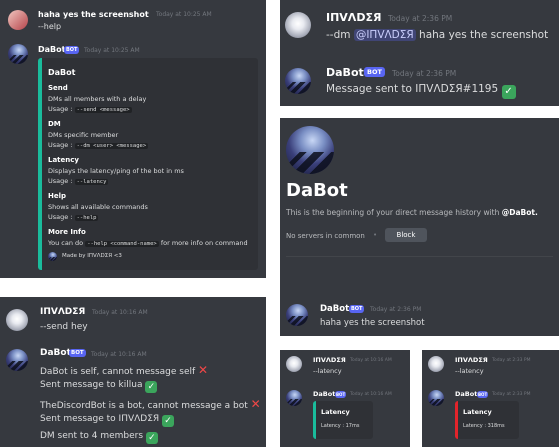 The image size is (559, 447). Describe the element at coordinates (421, 91) in the screenshot. I see `message-text: Message sent to IΠVΛDΣЯ#1195 ✓` at that location.